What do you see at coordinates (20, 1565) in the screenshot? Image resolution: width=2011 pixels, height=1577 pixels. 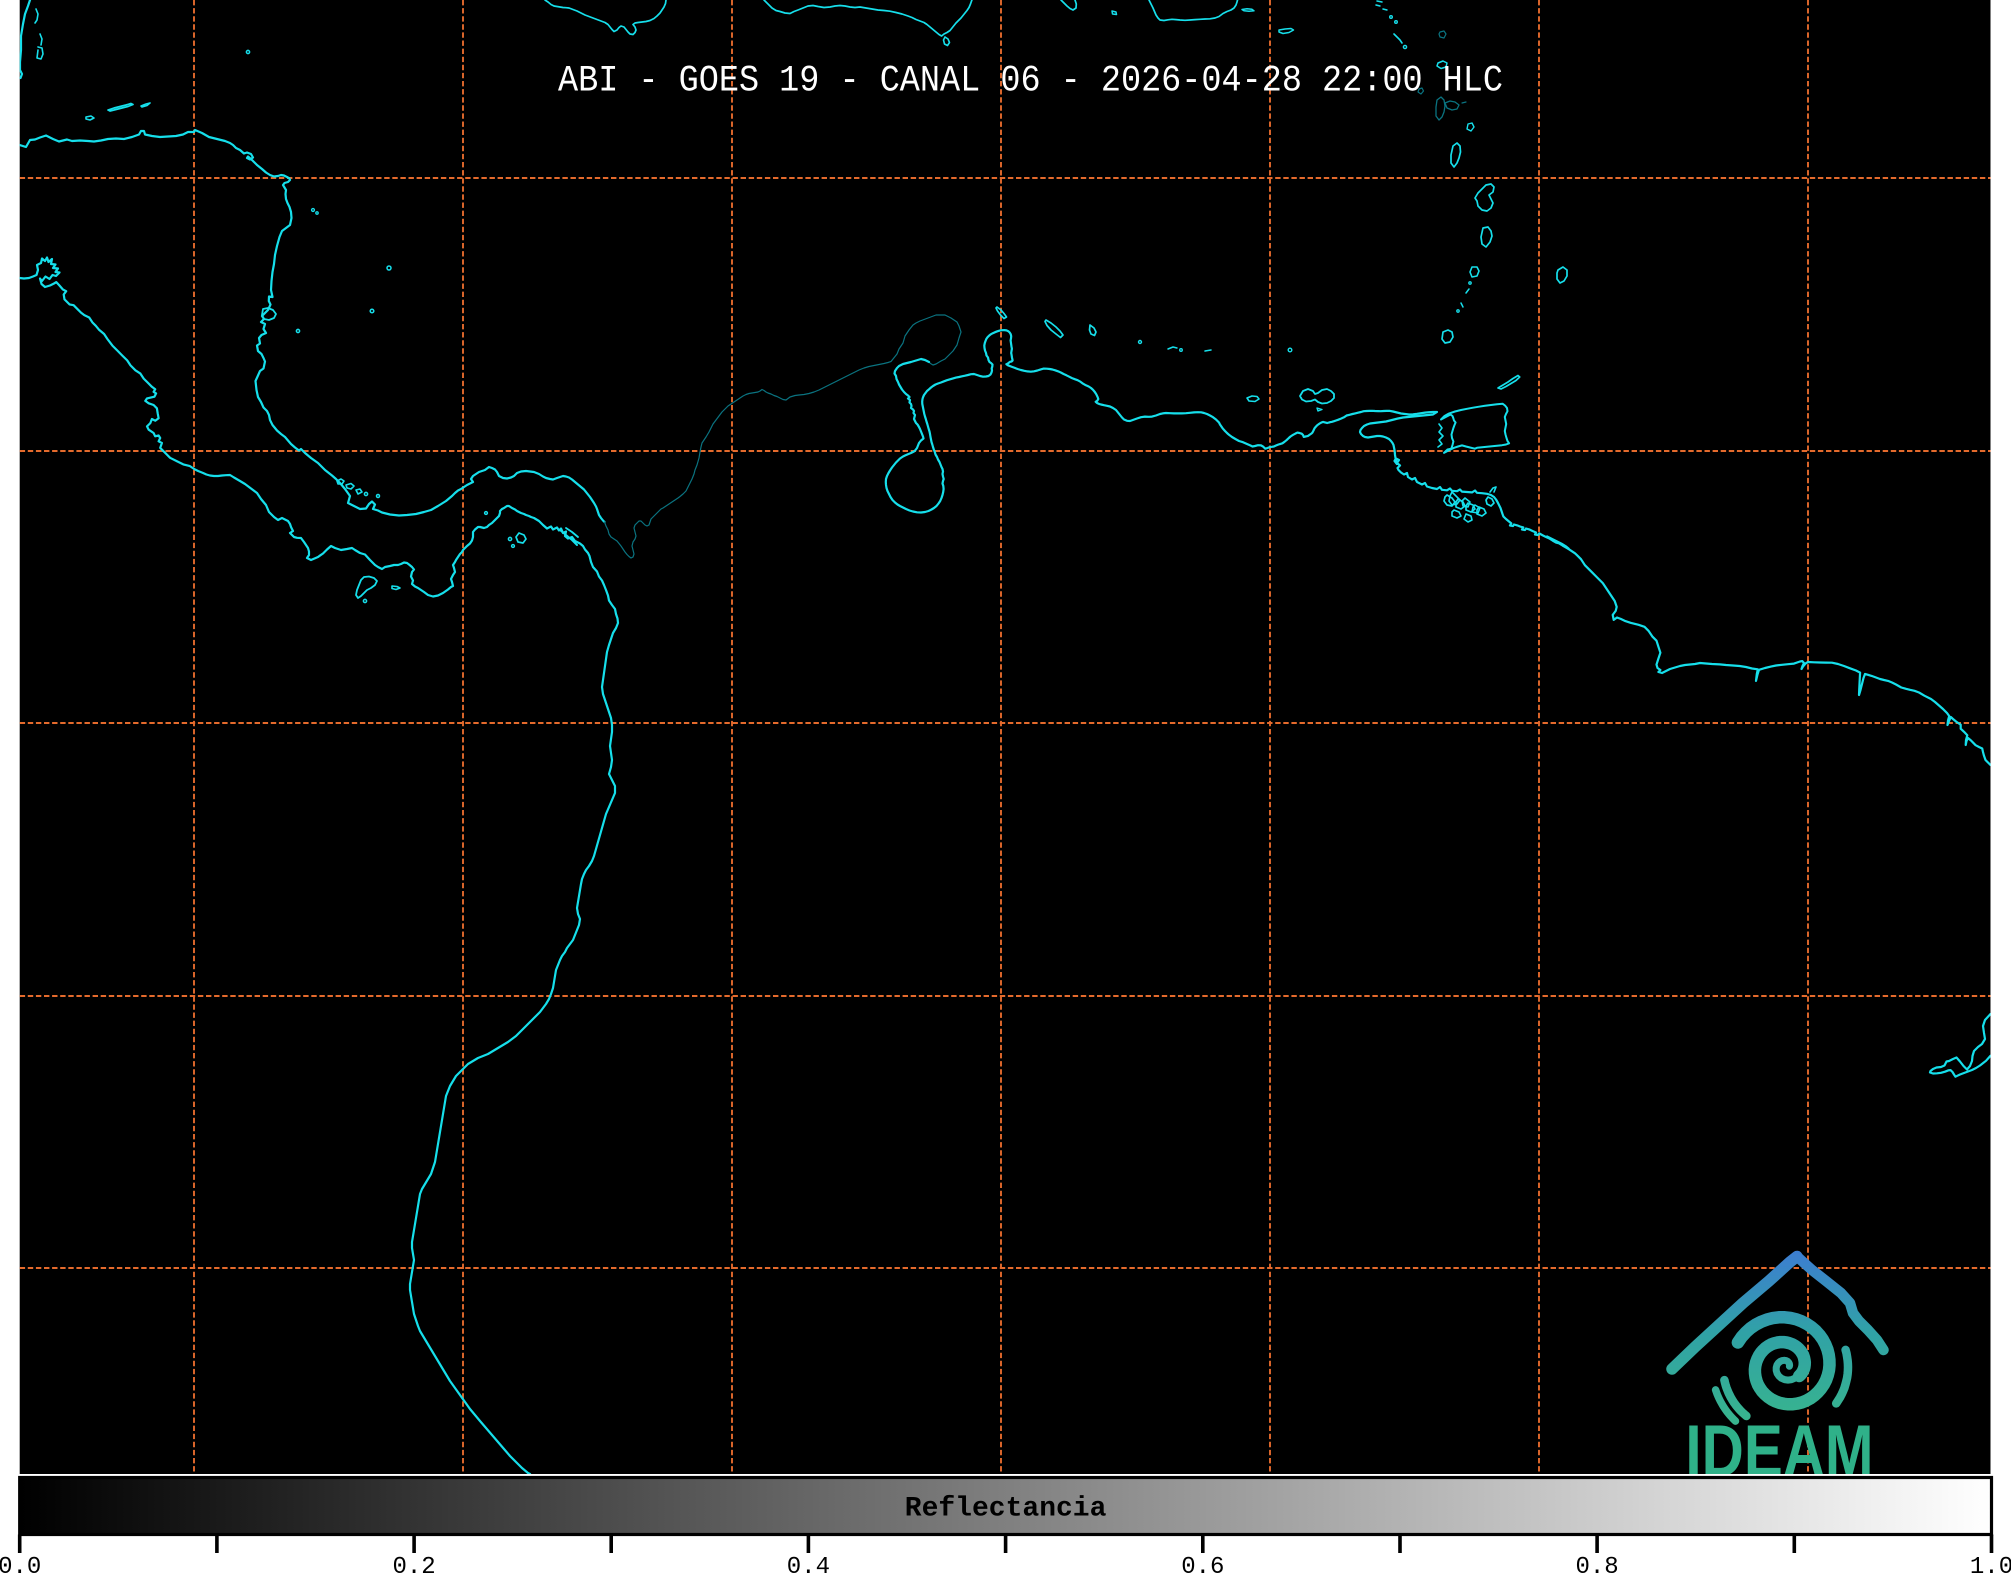 I see `svg-text: 0.0` at bounding box center [20, 1565].